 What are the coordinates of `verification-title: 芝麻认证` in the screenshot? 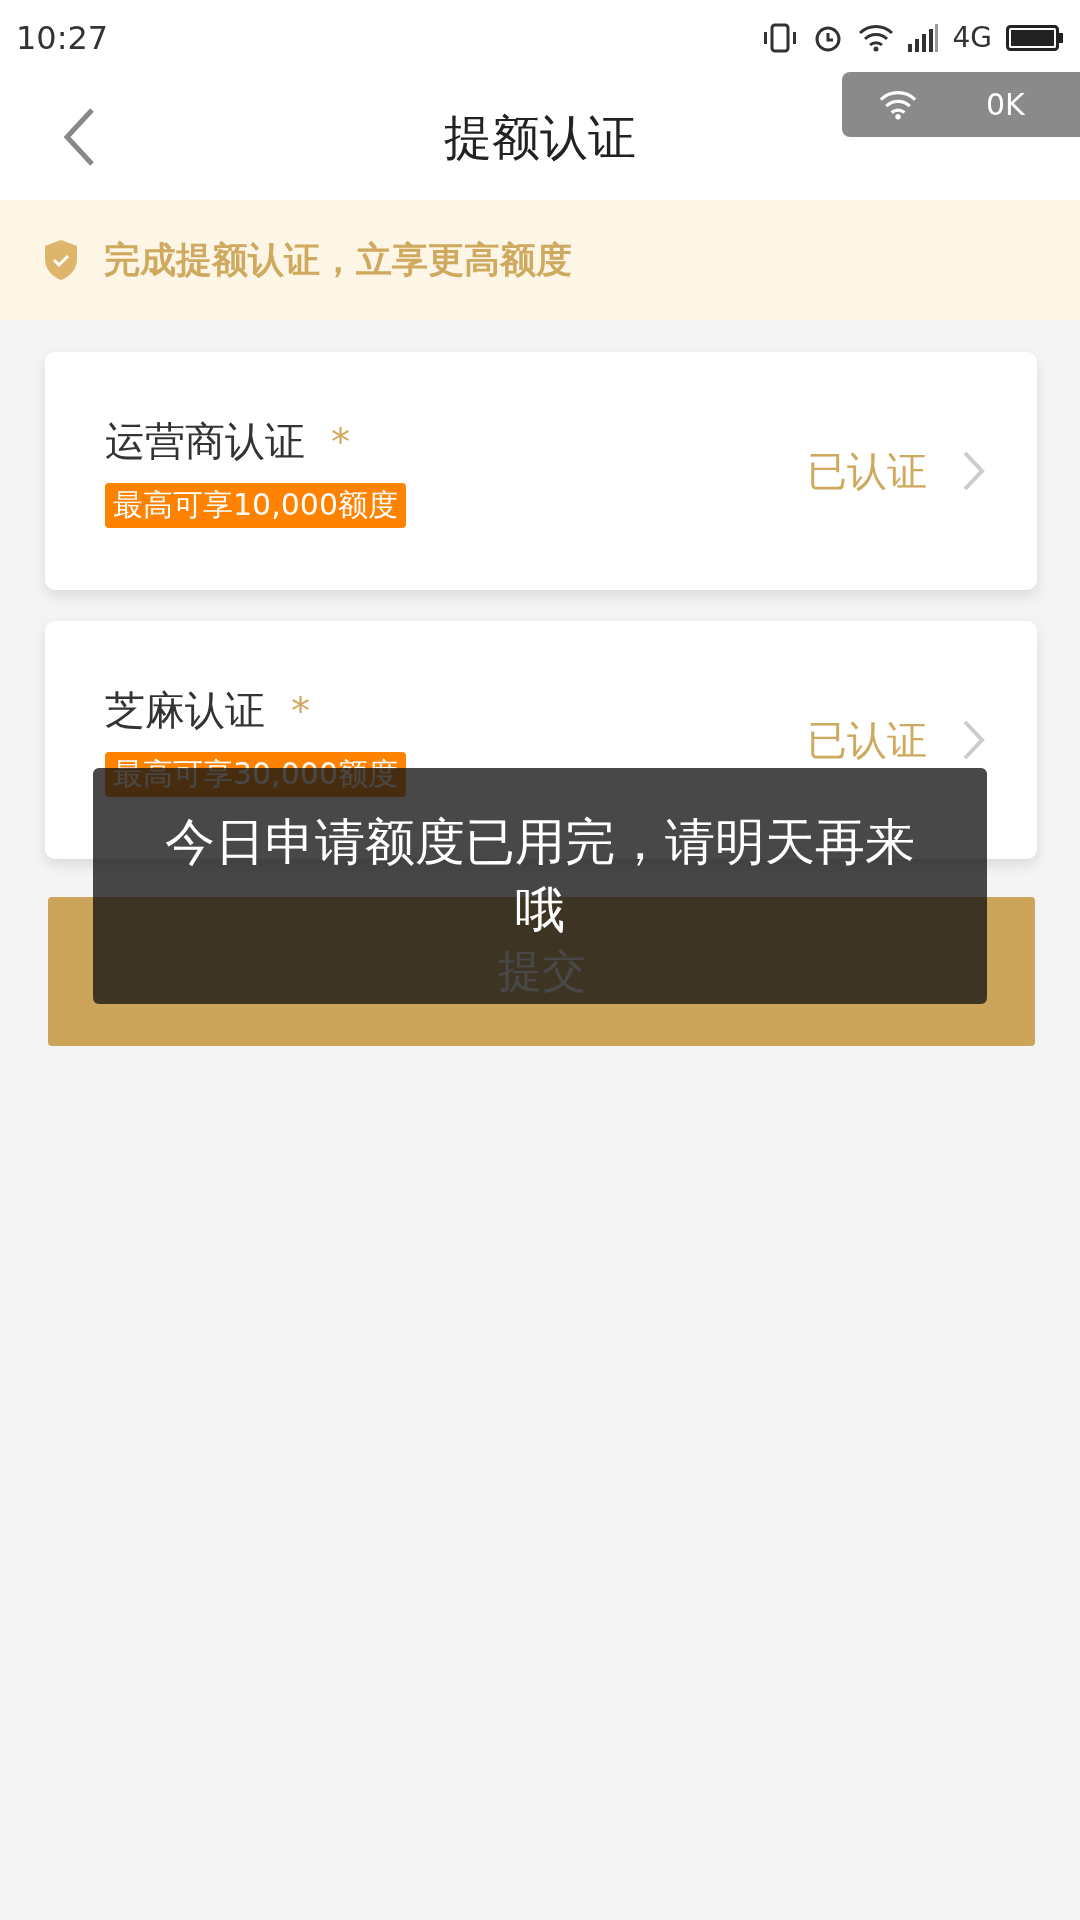 It's located at (185, 710).